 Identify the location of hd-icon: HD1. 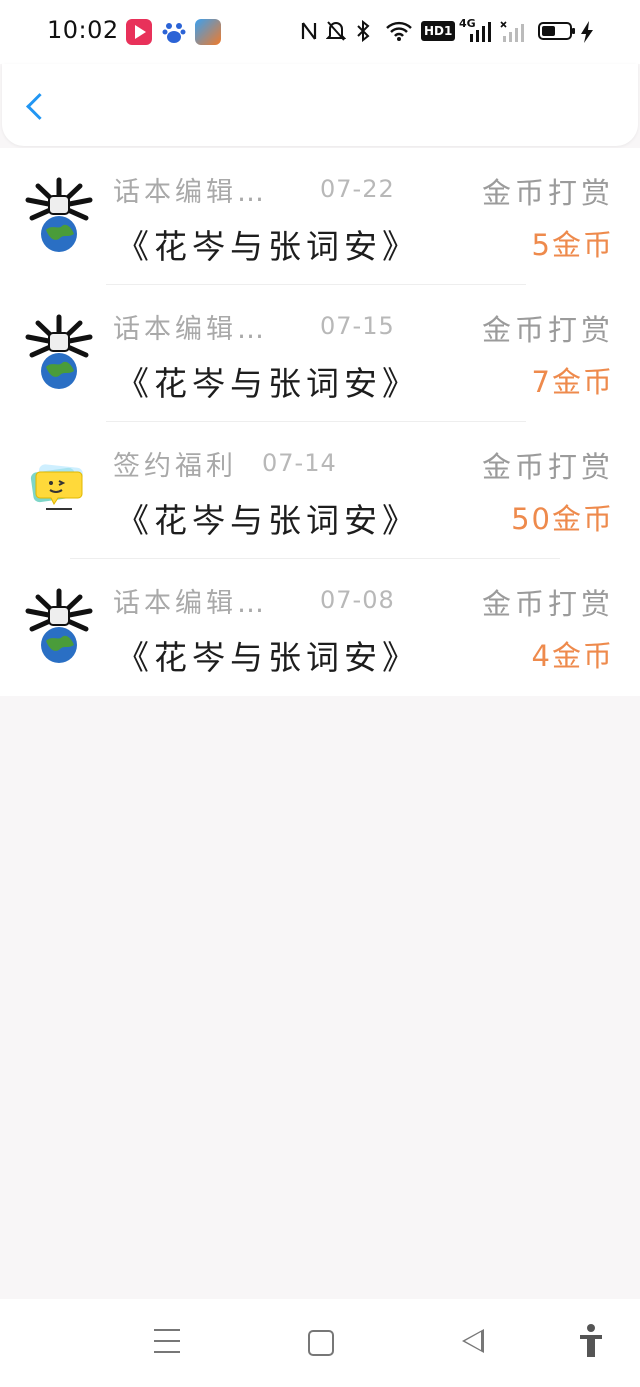
(438, 31).